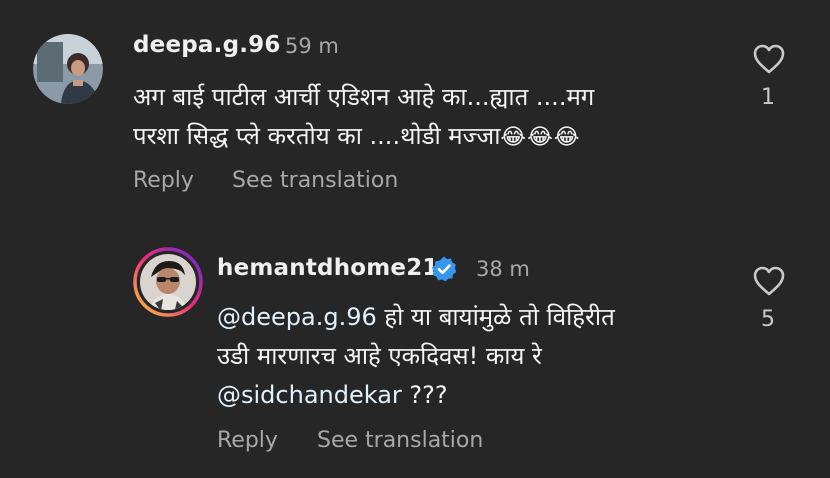  What do you see at coordinates (207, 45) in the screenshot?
I see `comment-username: deepa.g.96` at bounding box center [207, 45].